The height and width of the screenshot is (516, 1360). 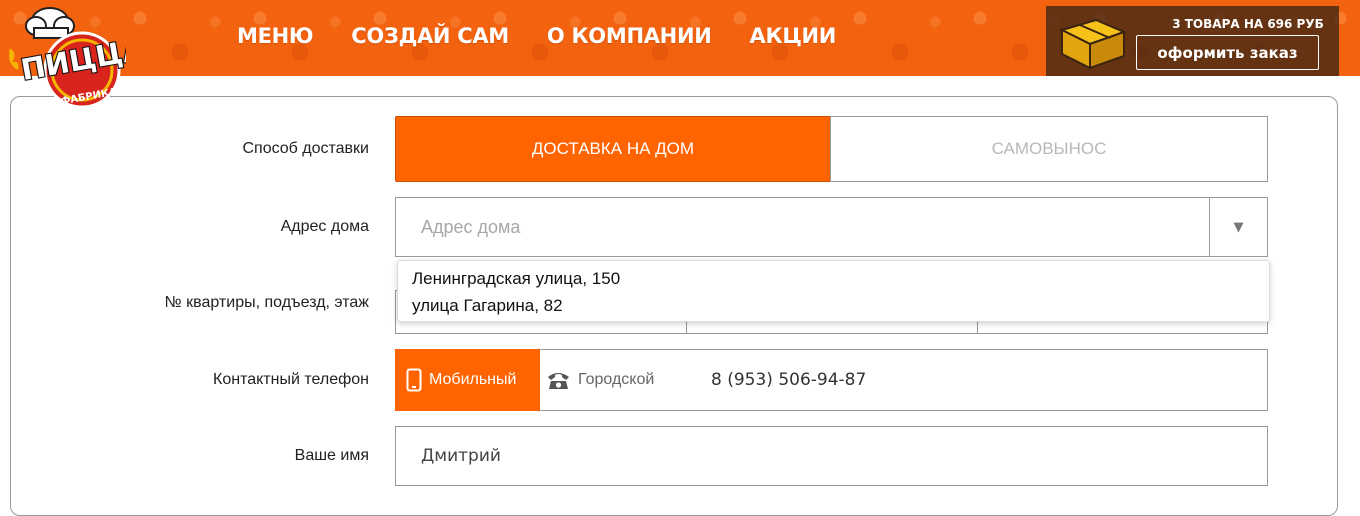 I want to click on phone-type-landline: Городской, so click(x=613, y=380).